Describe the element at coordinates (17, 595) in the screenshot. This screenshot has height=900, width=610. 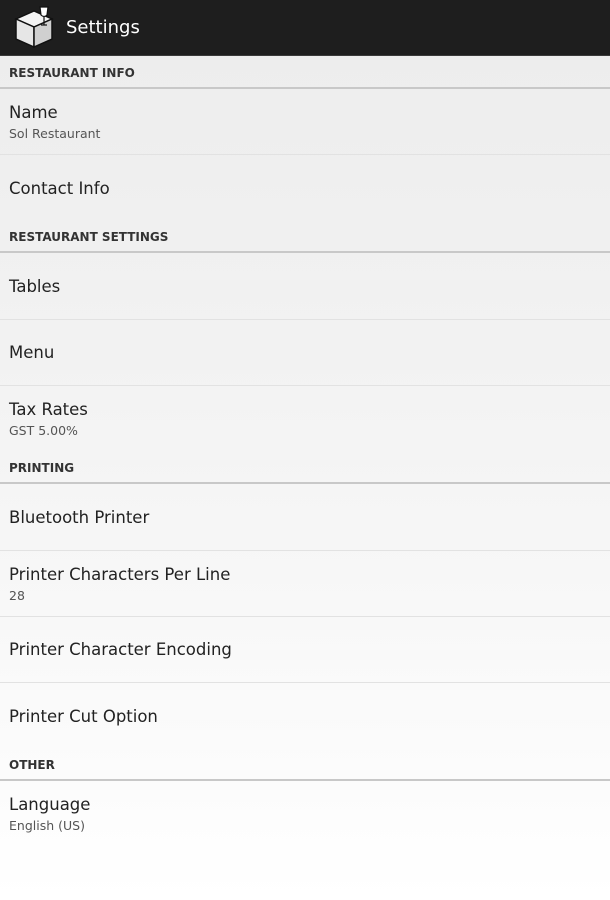
I see `pref-summary: 28` at that location.